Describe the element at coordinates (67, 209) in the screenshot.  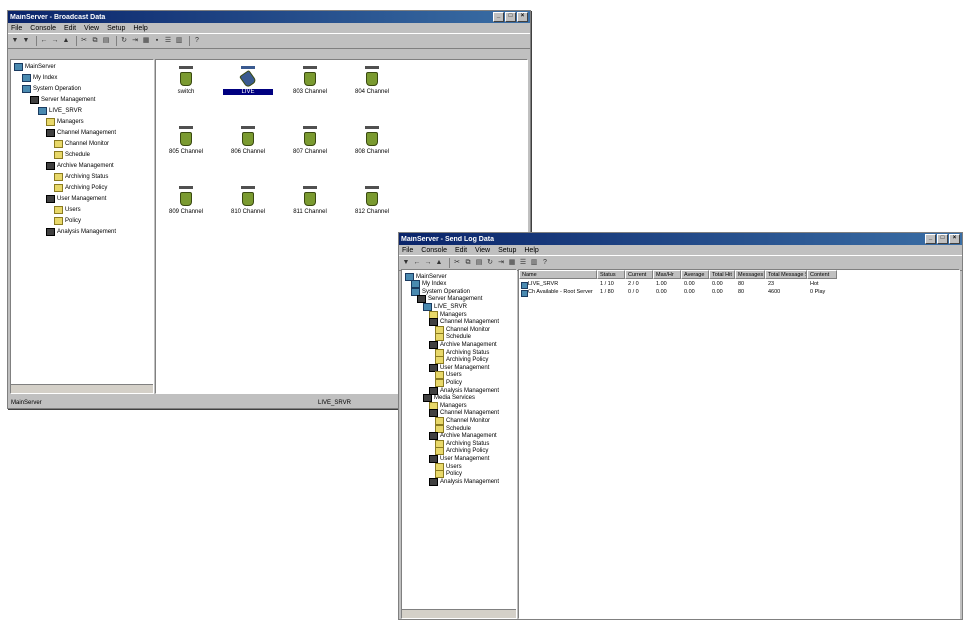
I see `tree-item: Users` at that location.